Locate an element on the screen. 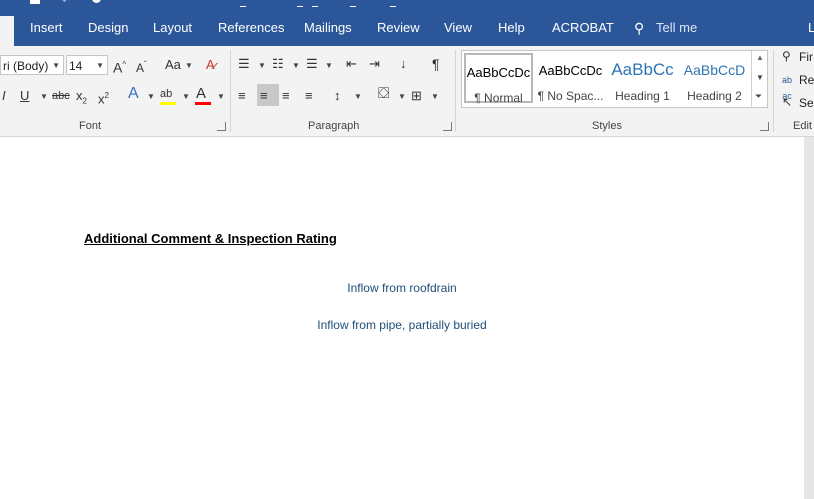  show-formatting-marks-icon: ¶ is located at coordinates (436, 64).